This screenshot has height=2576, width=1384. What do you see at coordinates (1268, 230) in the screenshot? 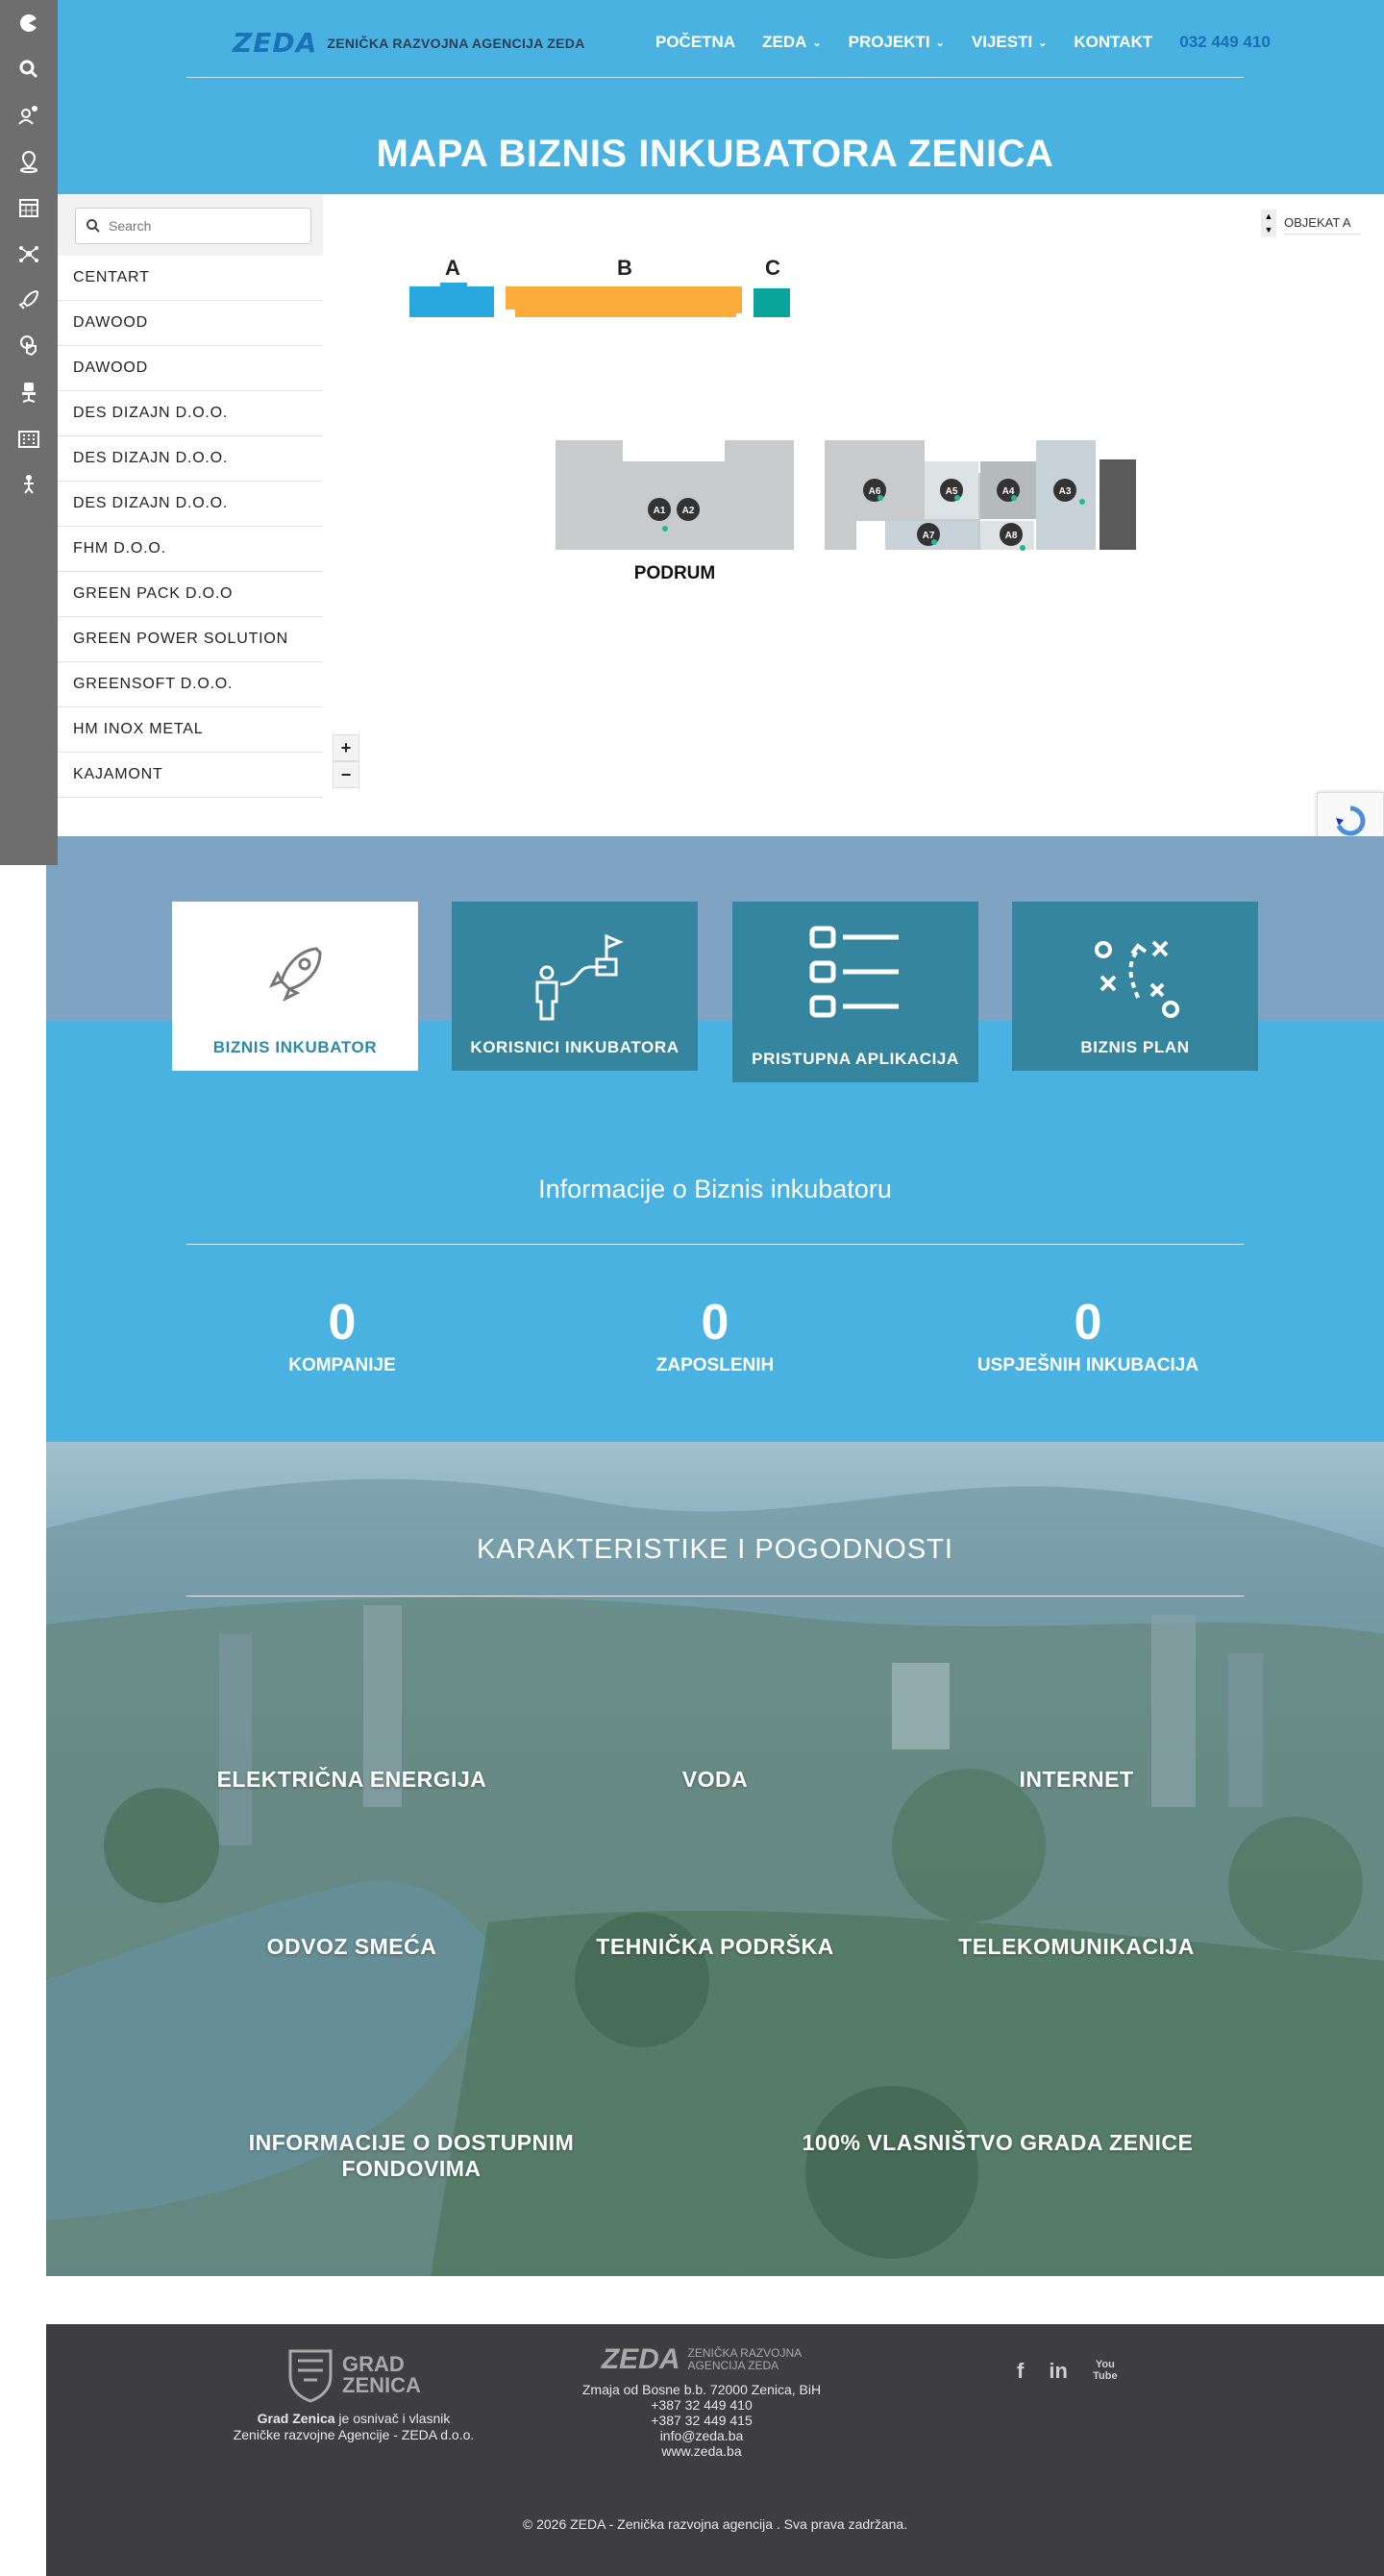
I see `chevron-down-icon: ▼` at bounding box center [1268, 230].